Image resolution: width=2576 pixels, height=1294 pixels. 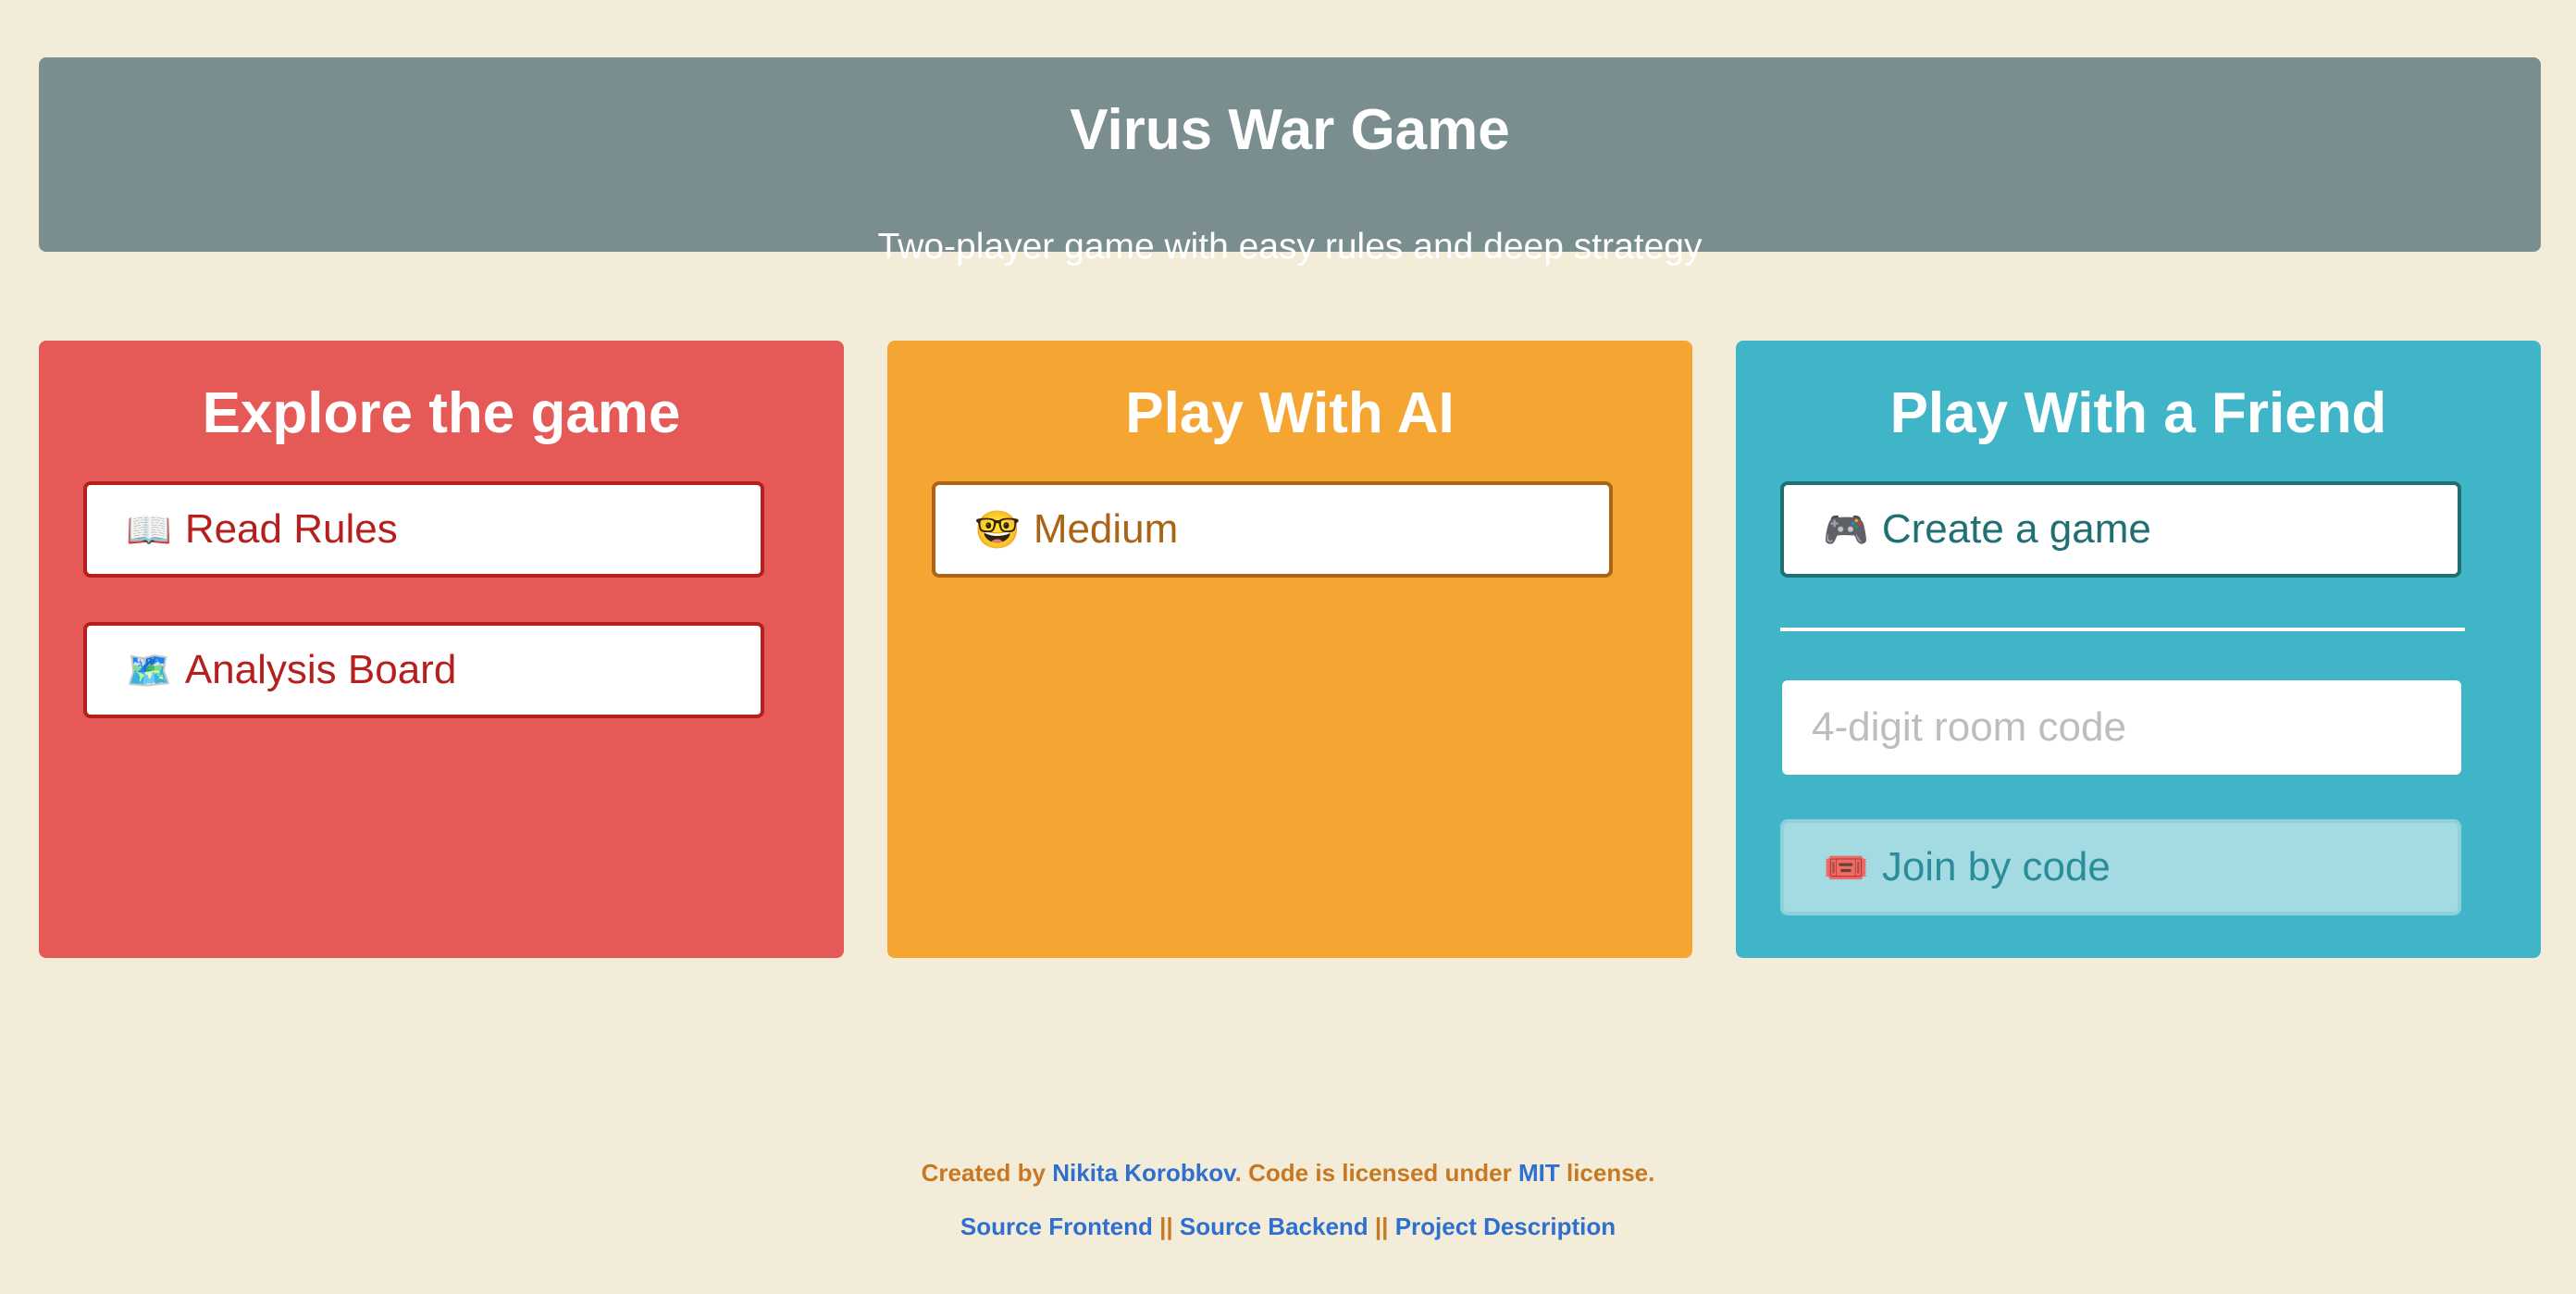 I want to click on medium-ai-button: 🤓 Medium, so click(x=1272, y=529).